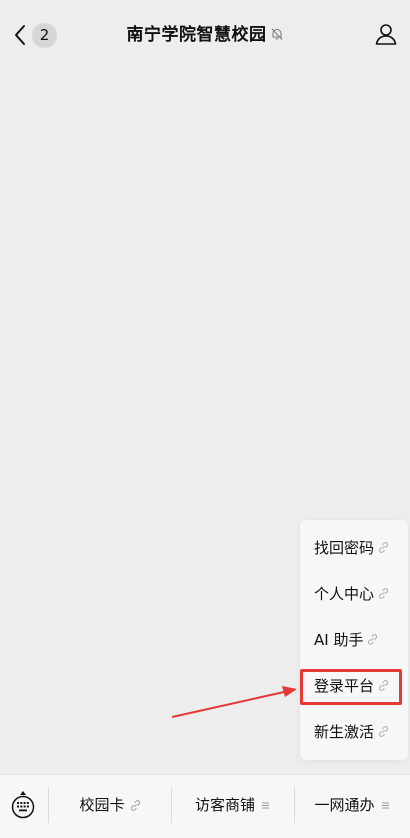 The height and width of the screenshot is (838, 410). I want to click on profile-button, so click(386, 34).